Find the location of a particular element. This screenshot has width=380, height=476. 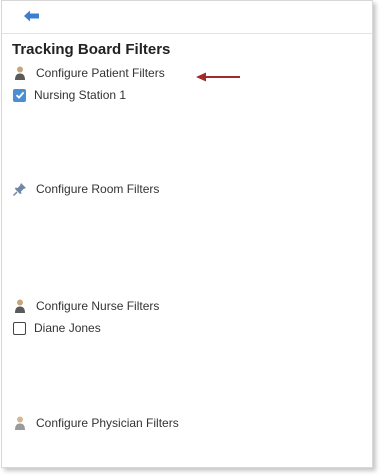

top-toolbar is located at coordinates (187, 17).